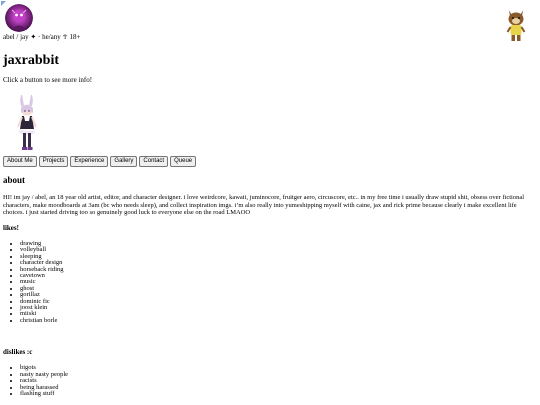  I want to click on bunny-character-image, so click(27, 122).